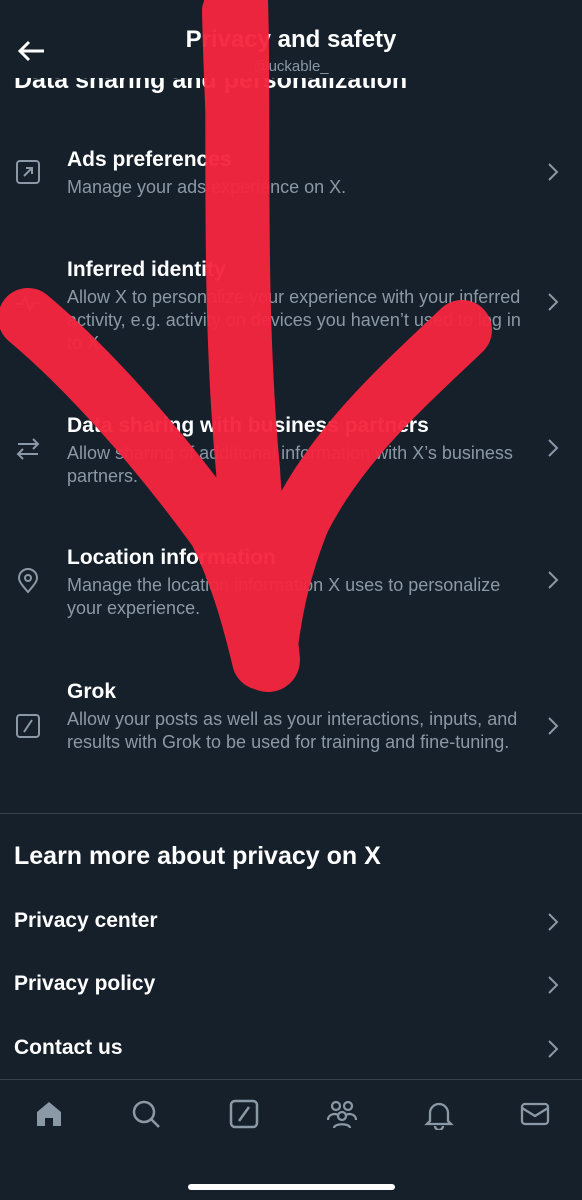 The height and width of the screenshot is (1200, 582). What do you see at coordinates (197, 856) in the screenshot?
I see `learn-more-heading: Learn more about privacy on X` at bounding box center [197, 856].